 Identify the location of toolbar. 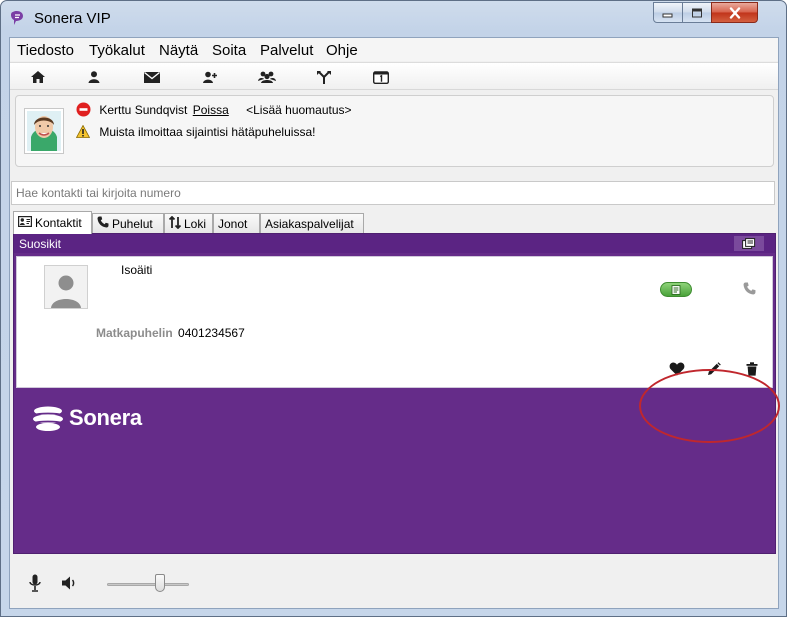
(394, 76).